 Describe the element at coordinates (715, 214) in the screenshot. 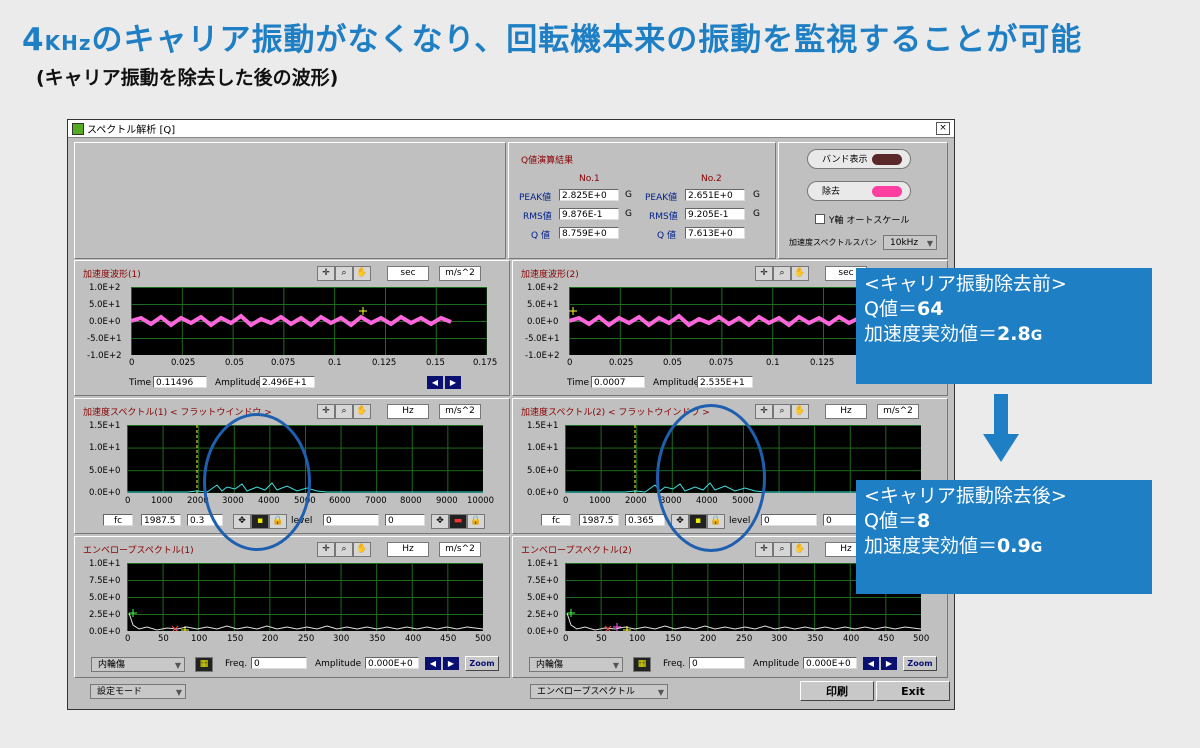

I see `rms-value-2: 9.205E-1` at that location.